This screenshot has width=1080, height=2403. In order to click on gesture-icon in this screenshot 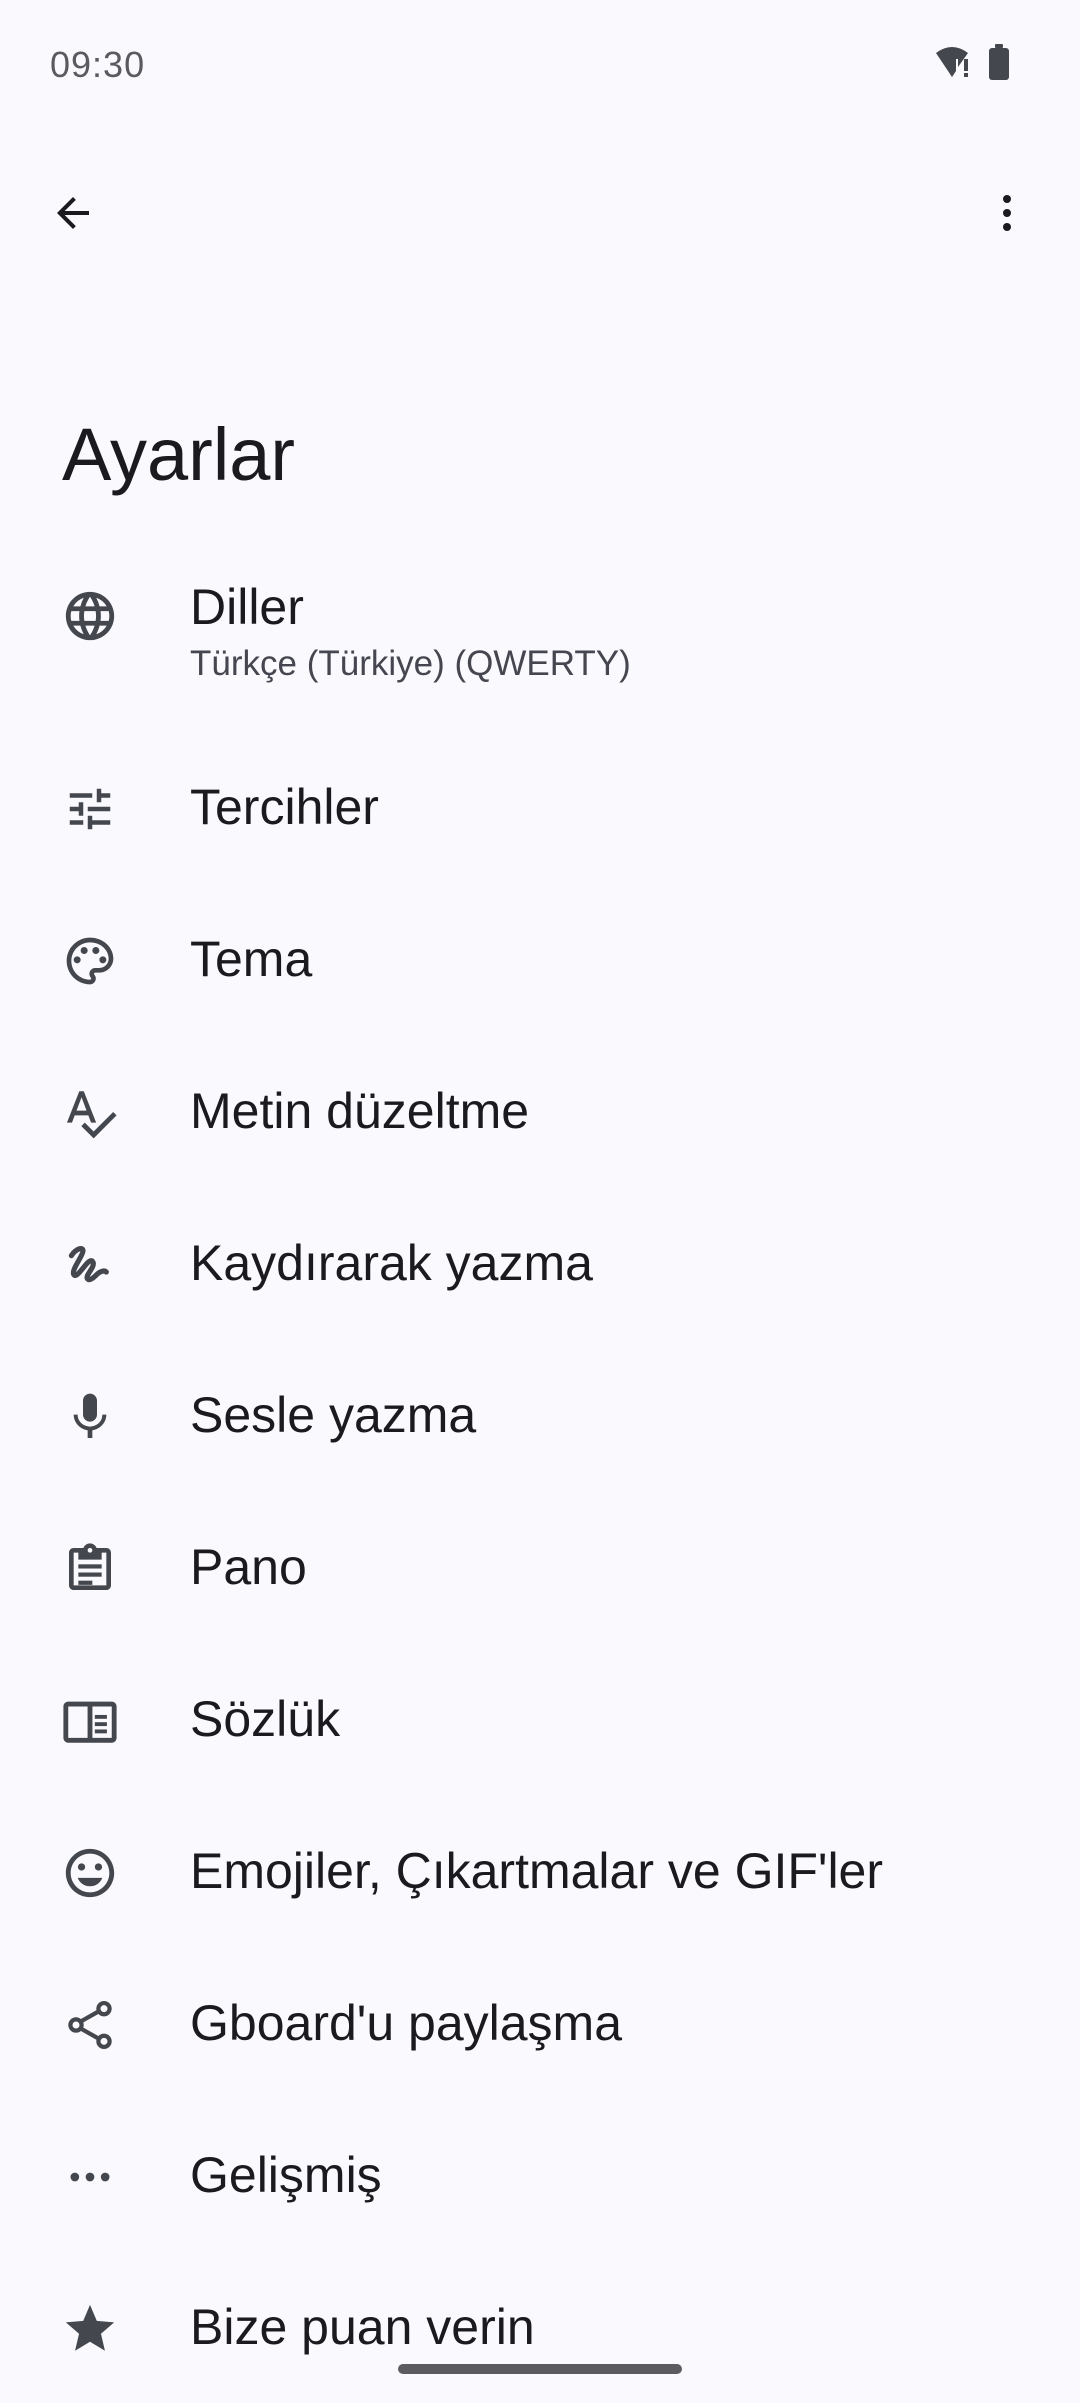, I will do `click(90, 1265)`.